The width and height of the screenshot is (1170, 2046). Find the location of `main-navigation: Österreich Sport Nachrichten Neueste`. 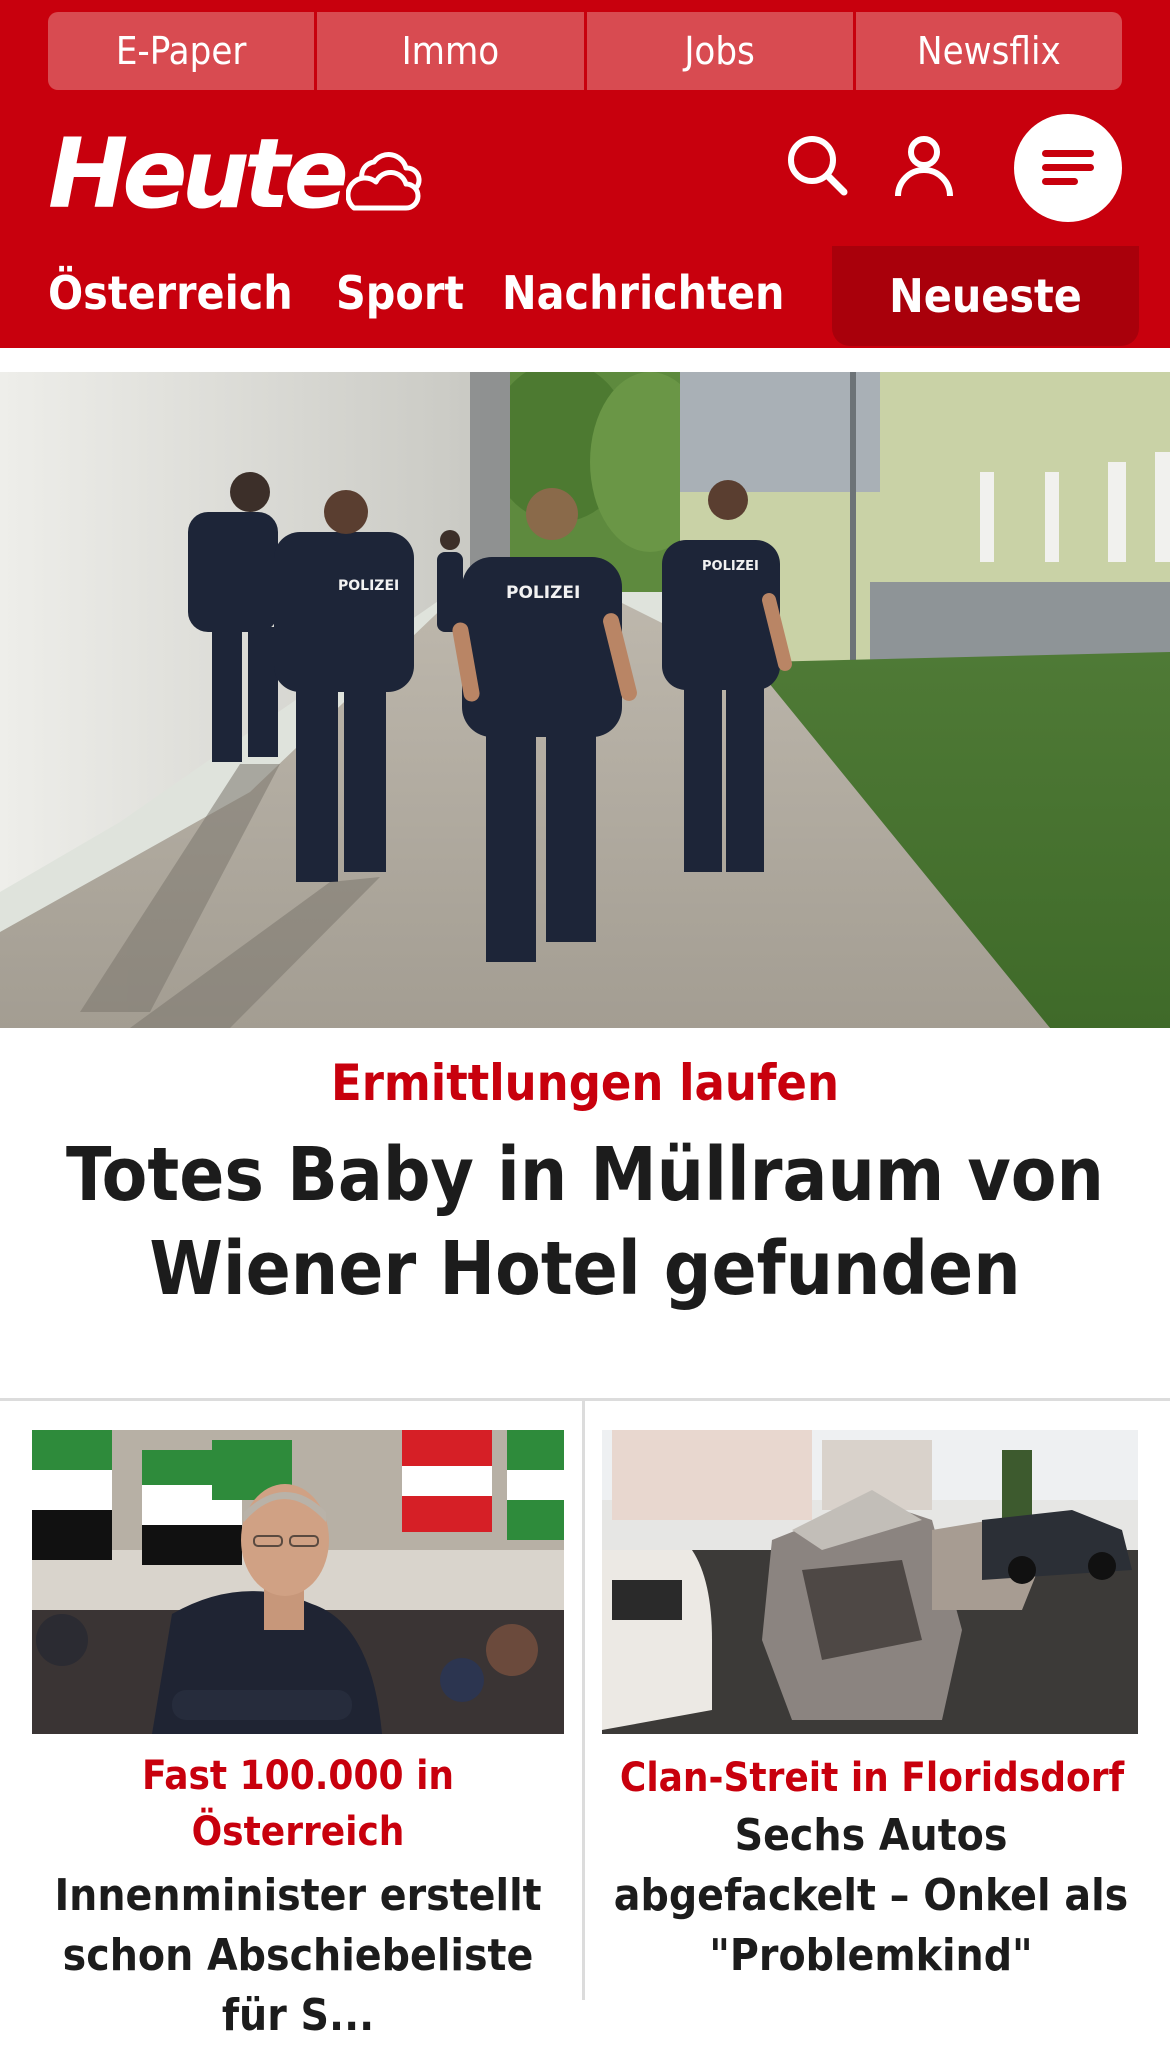

main-navigation: Österreich Sport Nachrichten Neueste is located at coordinates (585, 296).